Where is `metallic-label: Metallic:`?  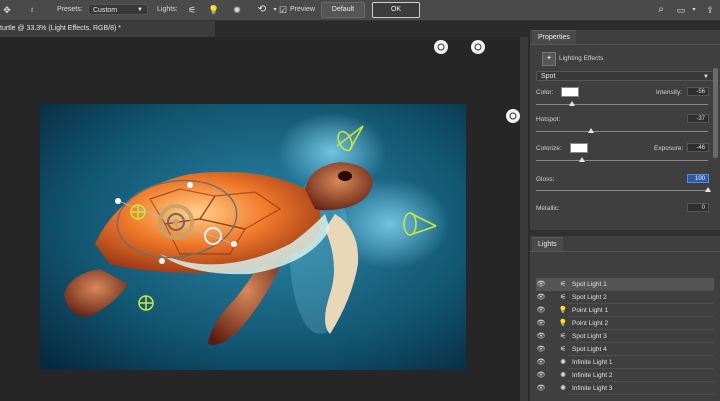
metallic-label: Metallic: is located at coordinates (548, 208).